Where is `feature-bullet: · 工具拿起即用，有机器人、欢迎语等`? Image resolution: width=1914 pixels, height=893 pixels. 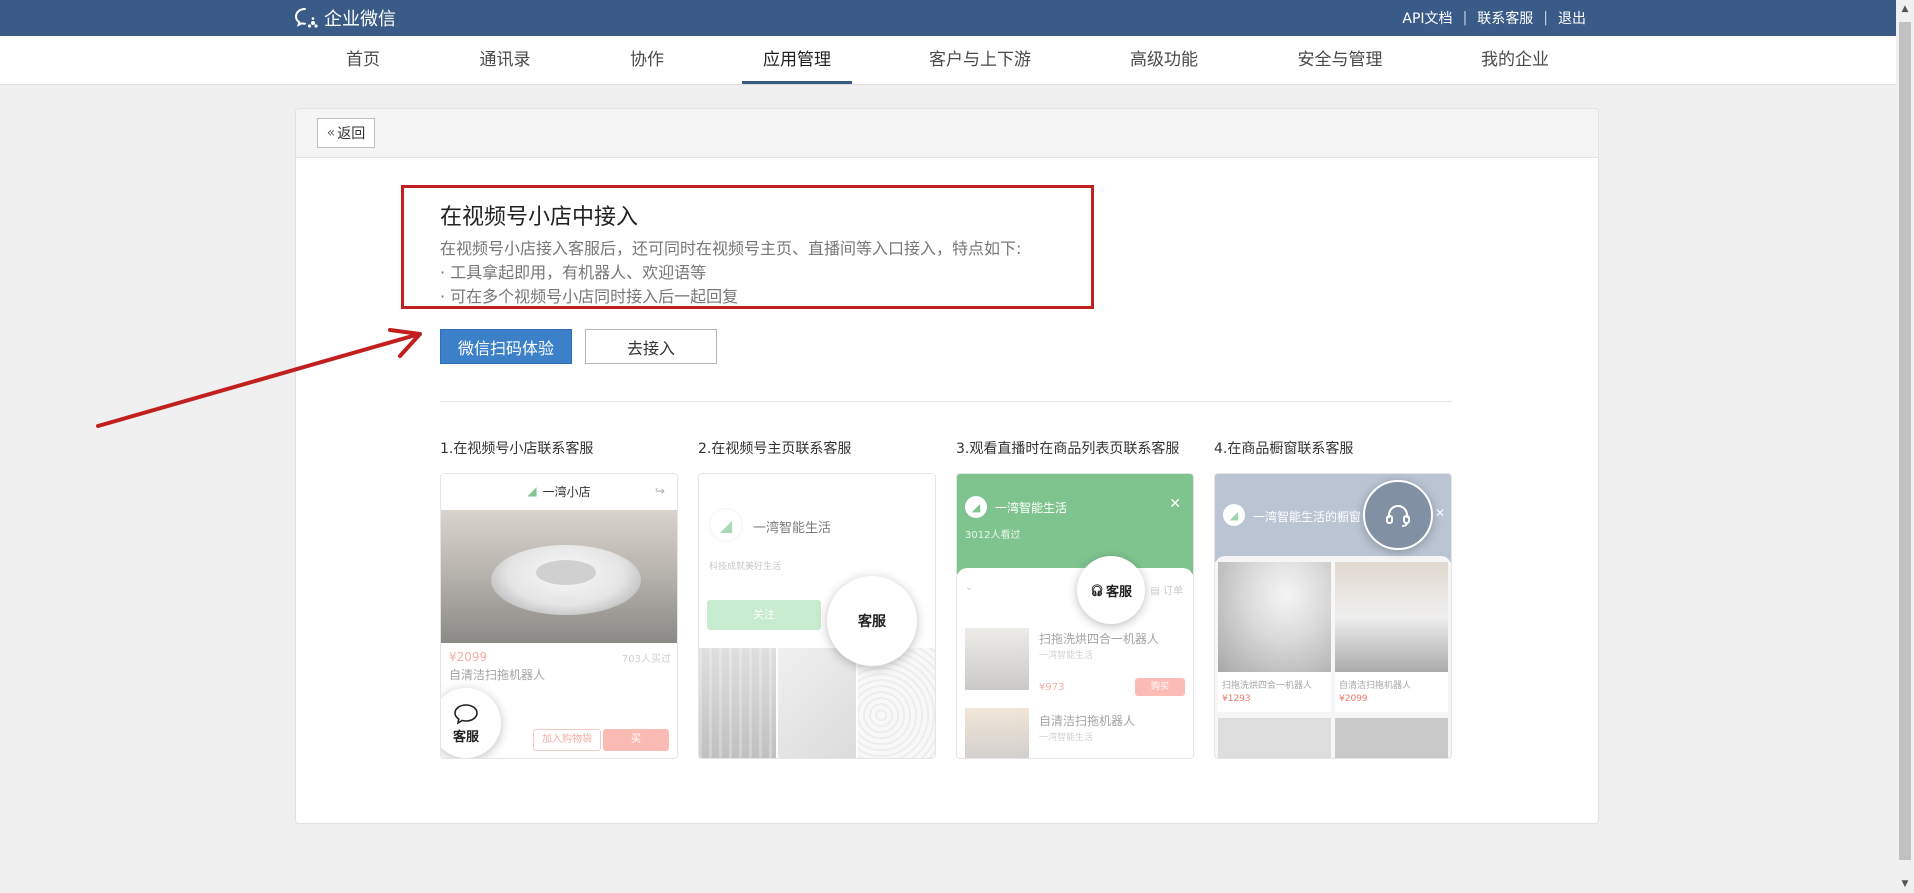
feature-bullet: · 工具拿起即用，有机器人、欢迎语等 is located at coordinates (573, 272).